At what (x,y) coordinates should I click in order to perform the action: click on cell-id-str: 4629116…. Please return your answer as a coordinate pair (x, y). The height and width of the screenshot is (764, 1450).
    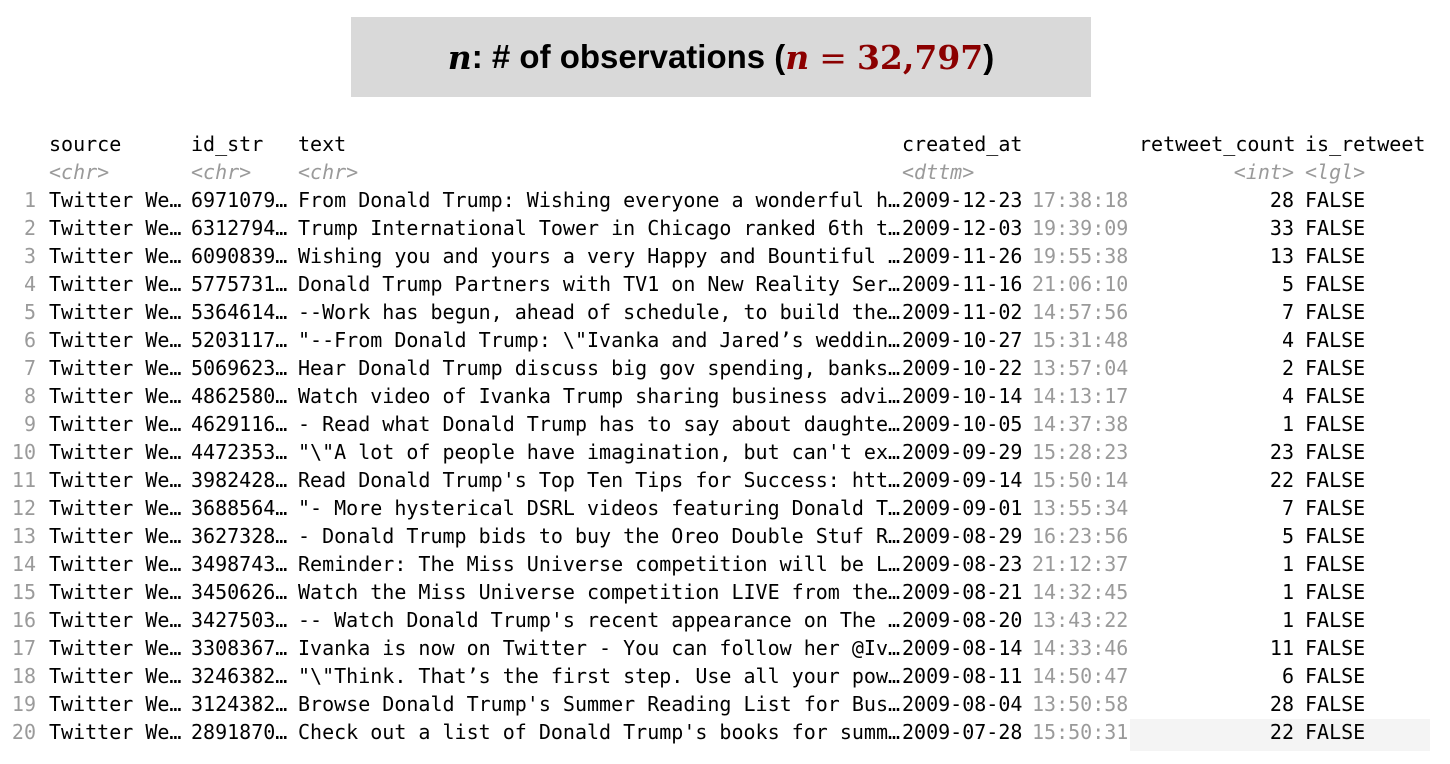
    Looking at the image, I should click on (239, 424).